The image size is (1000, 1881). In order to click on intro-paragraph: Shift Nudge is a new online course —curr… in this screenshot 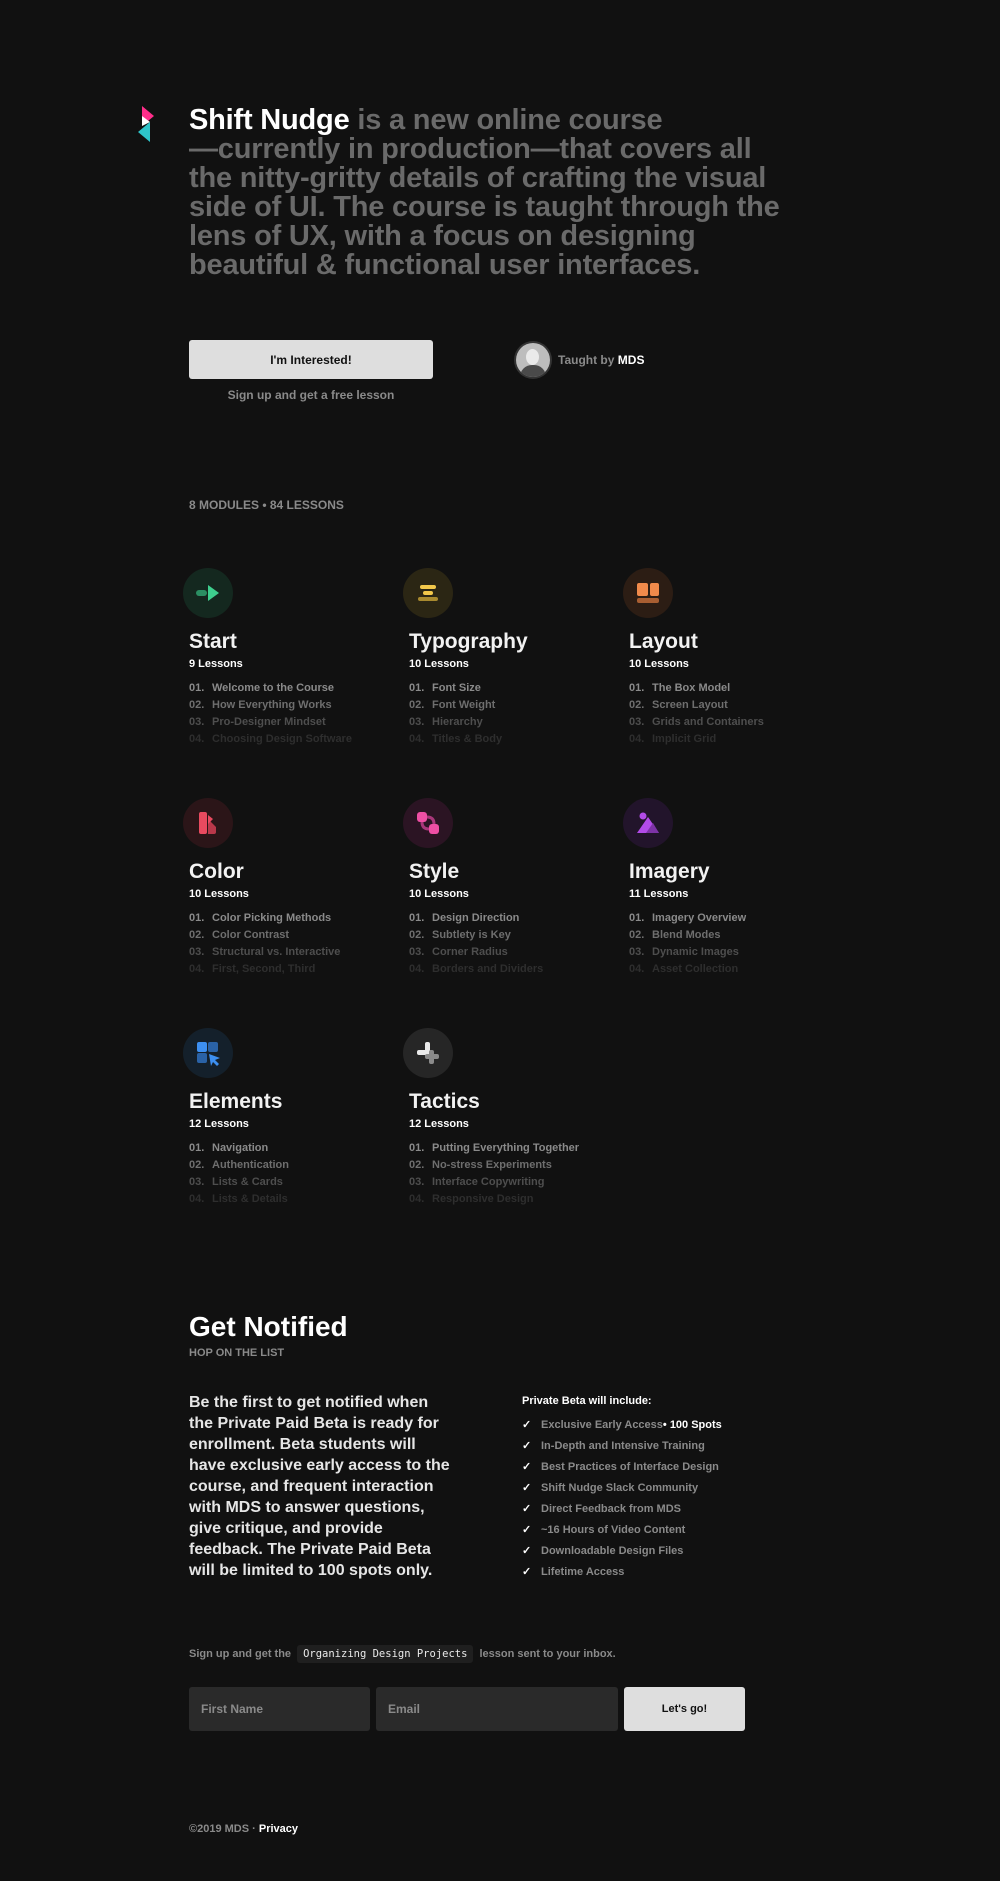, I will do `click(509, 193)`.